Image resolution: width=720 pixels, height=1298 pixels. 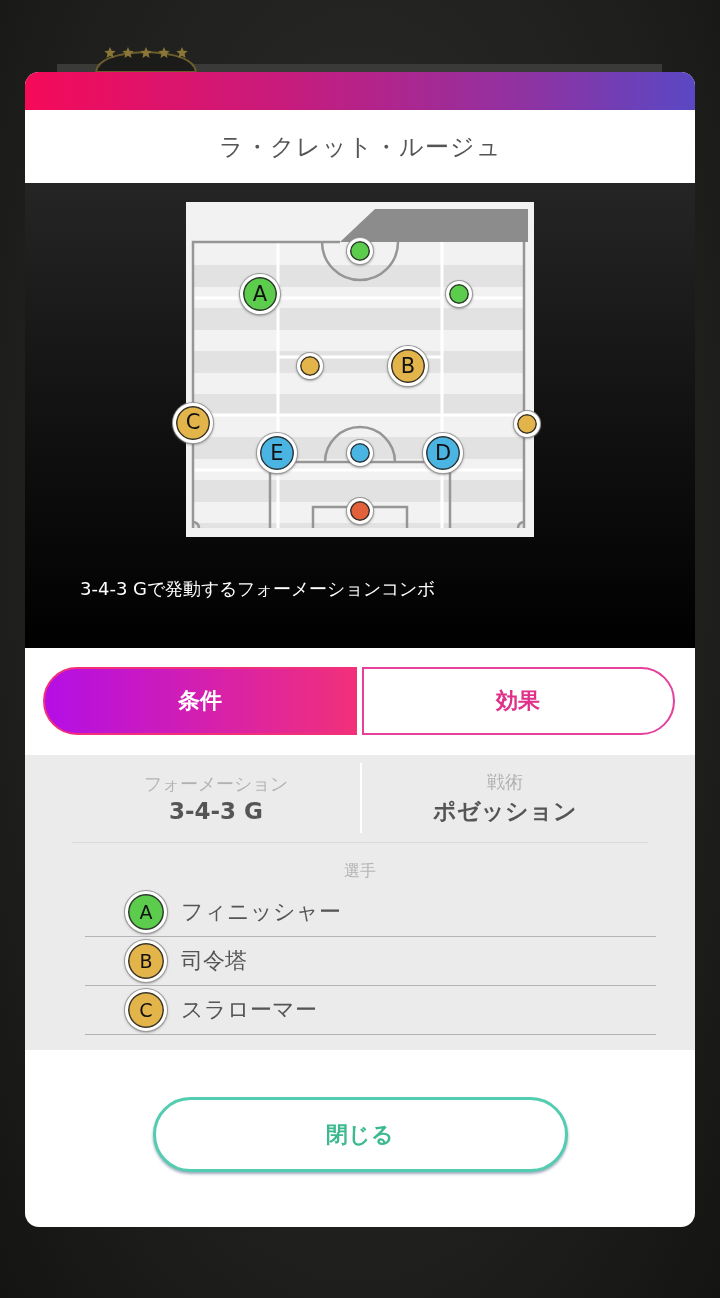 I want to click on player-role: スラローマー, so click(x=249, y=1010).